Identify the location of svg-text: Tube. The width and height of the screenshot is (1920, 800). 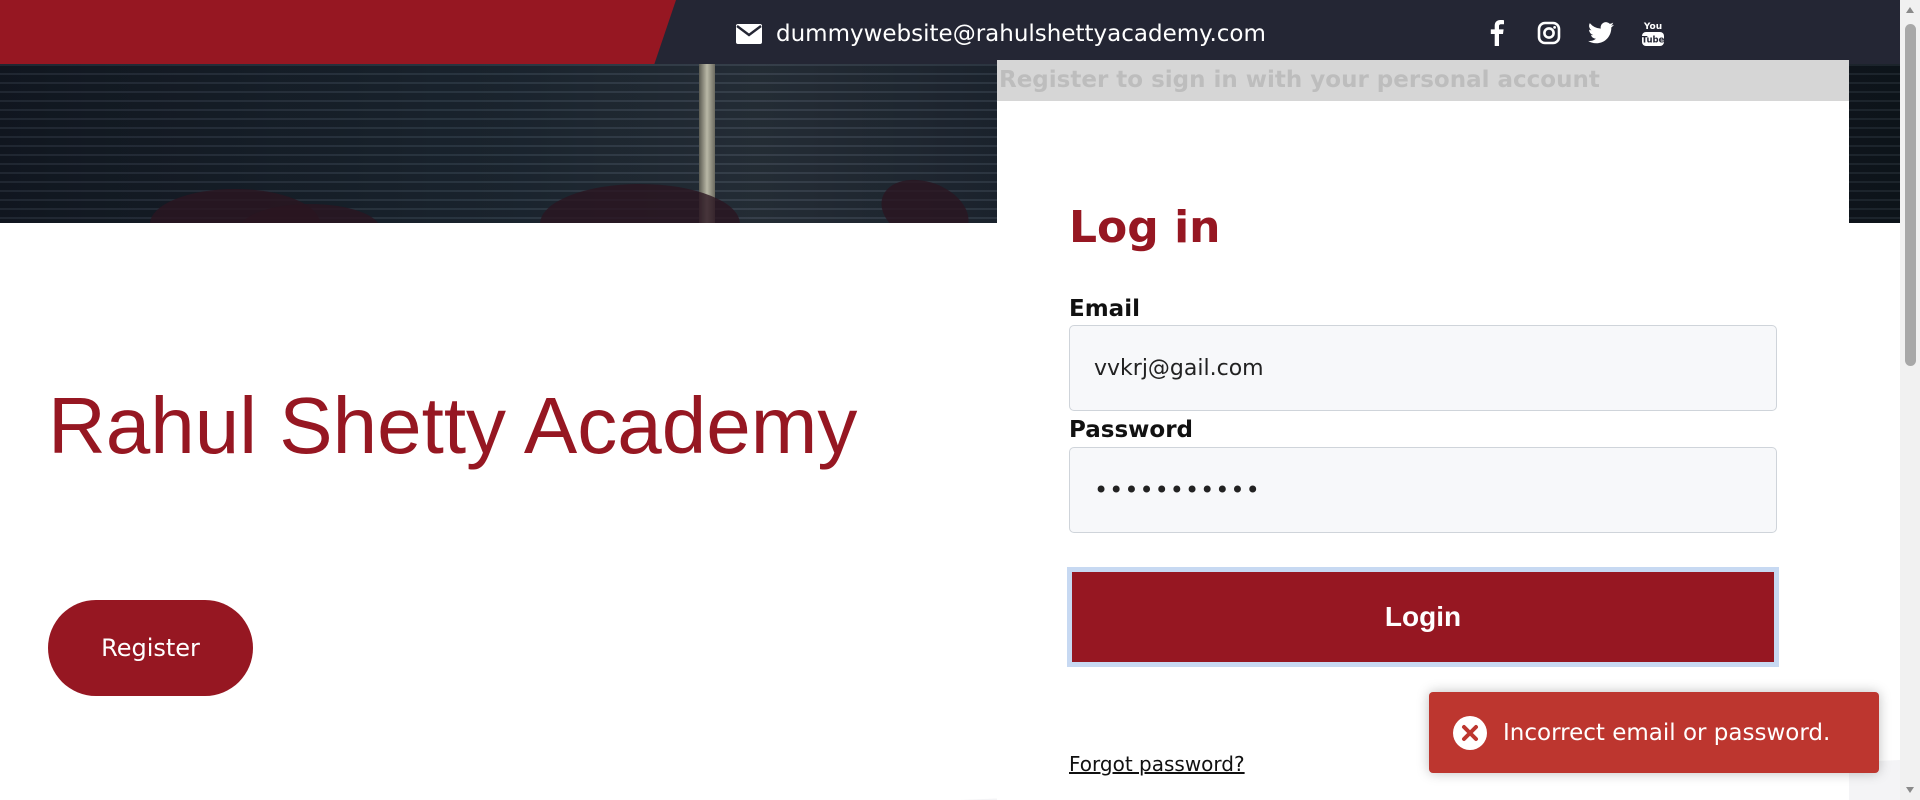
(1653, 41).